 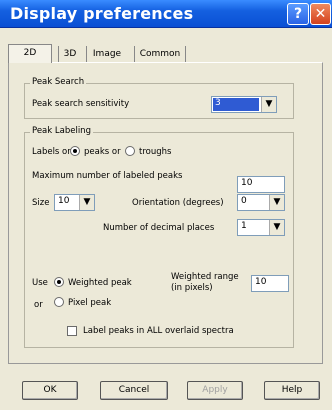 I want to click on size-select: 10 ▼, so click(x=74, y=202).